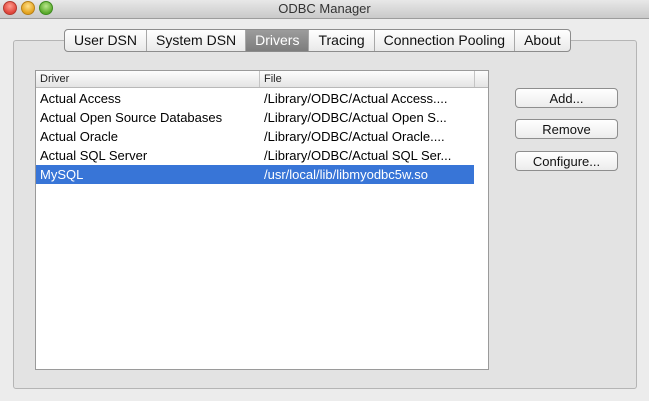 This screenshot has width=649, height=401. What do you see at coordinates (542, 40) in the screenshot?
I see `tab-about: About` at bounding box center [542, 40].